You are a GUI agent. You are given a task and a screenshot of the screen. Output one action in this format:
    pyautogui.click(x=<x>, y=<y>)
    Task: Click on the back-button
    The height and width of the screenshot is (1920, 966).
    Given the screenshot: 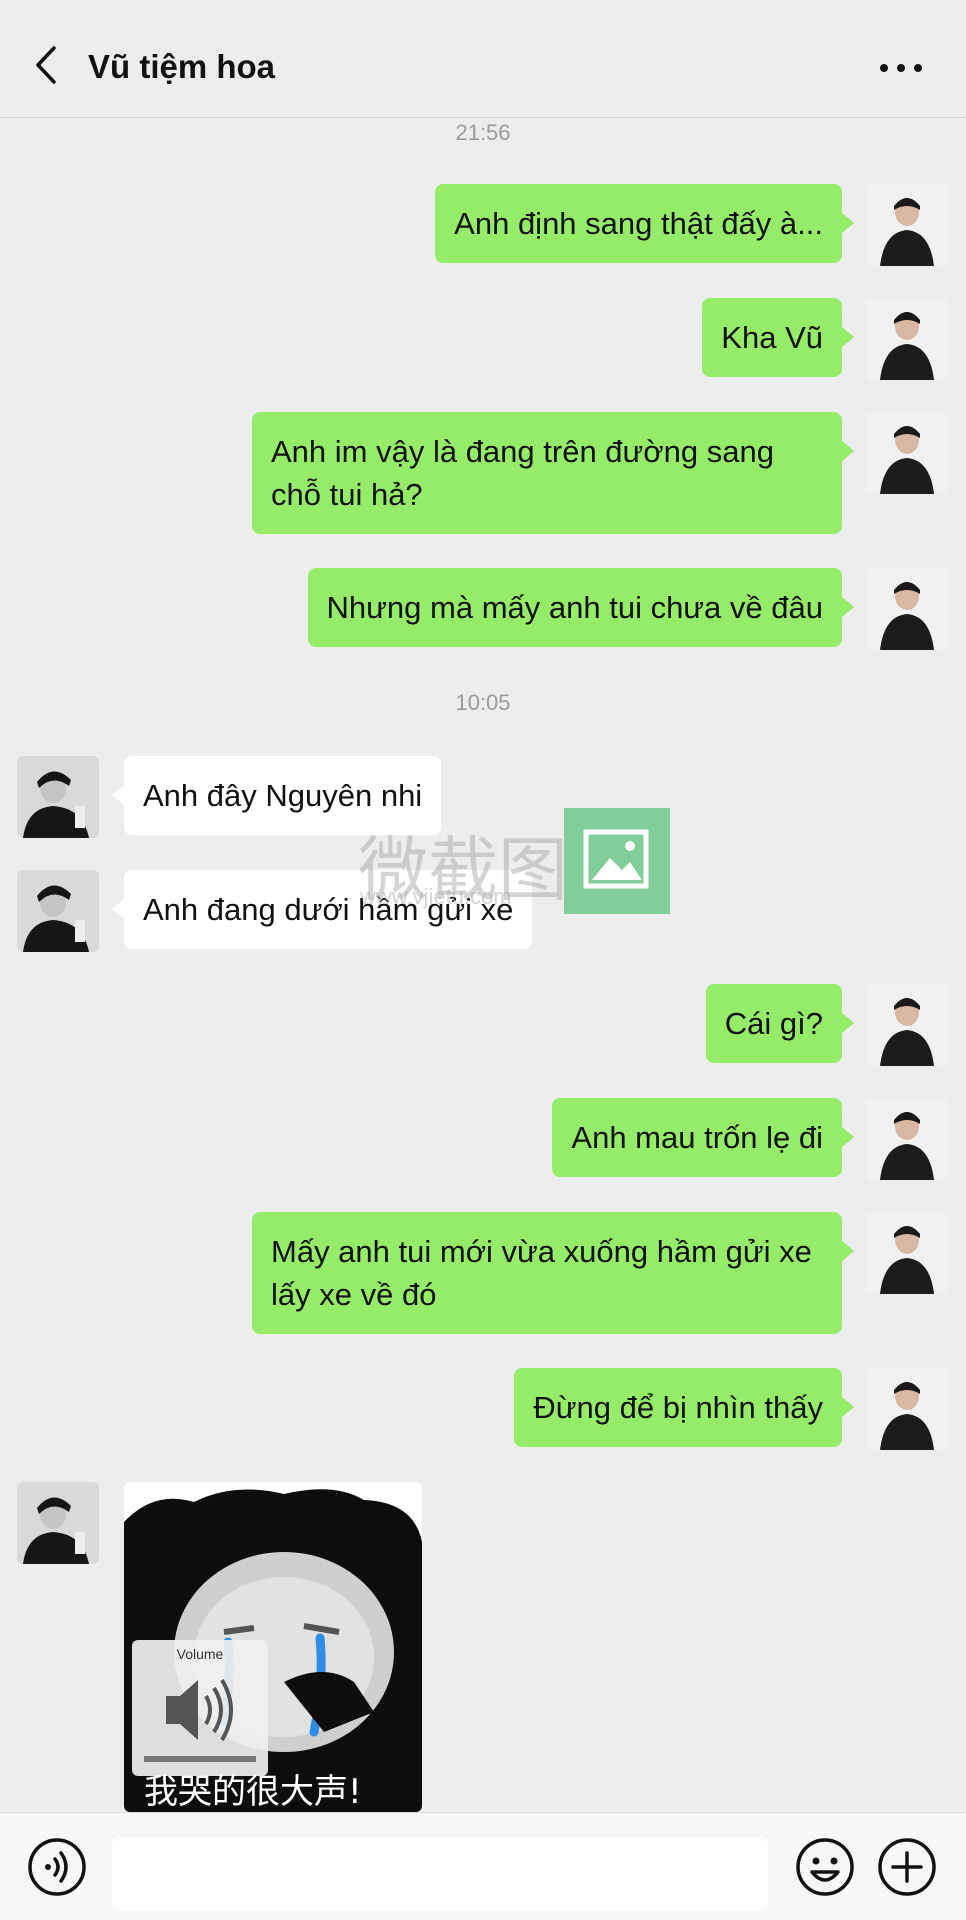 What is the action you would take?
    pyautogui.click(x=48, y=65)
    